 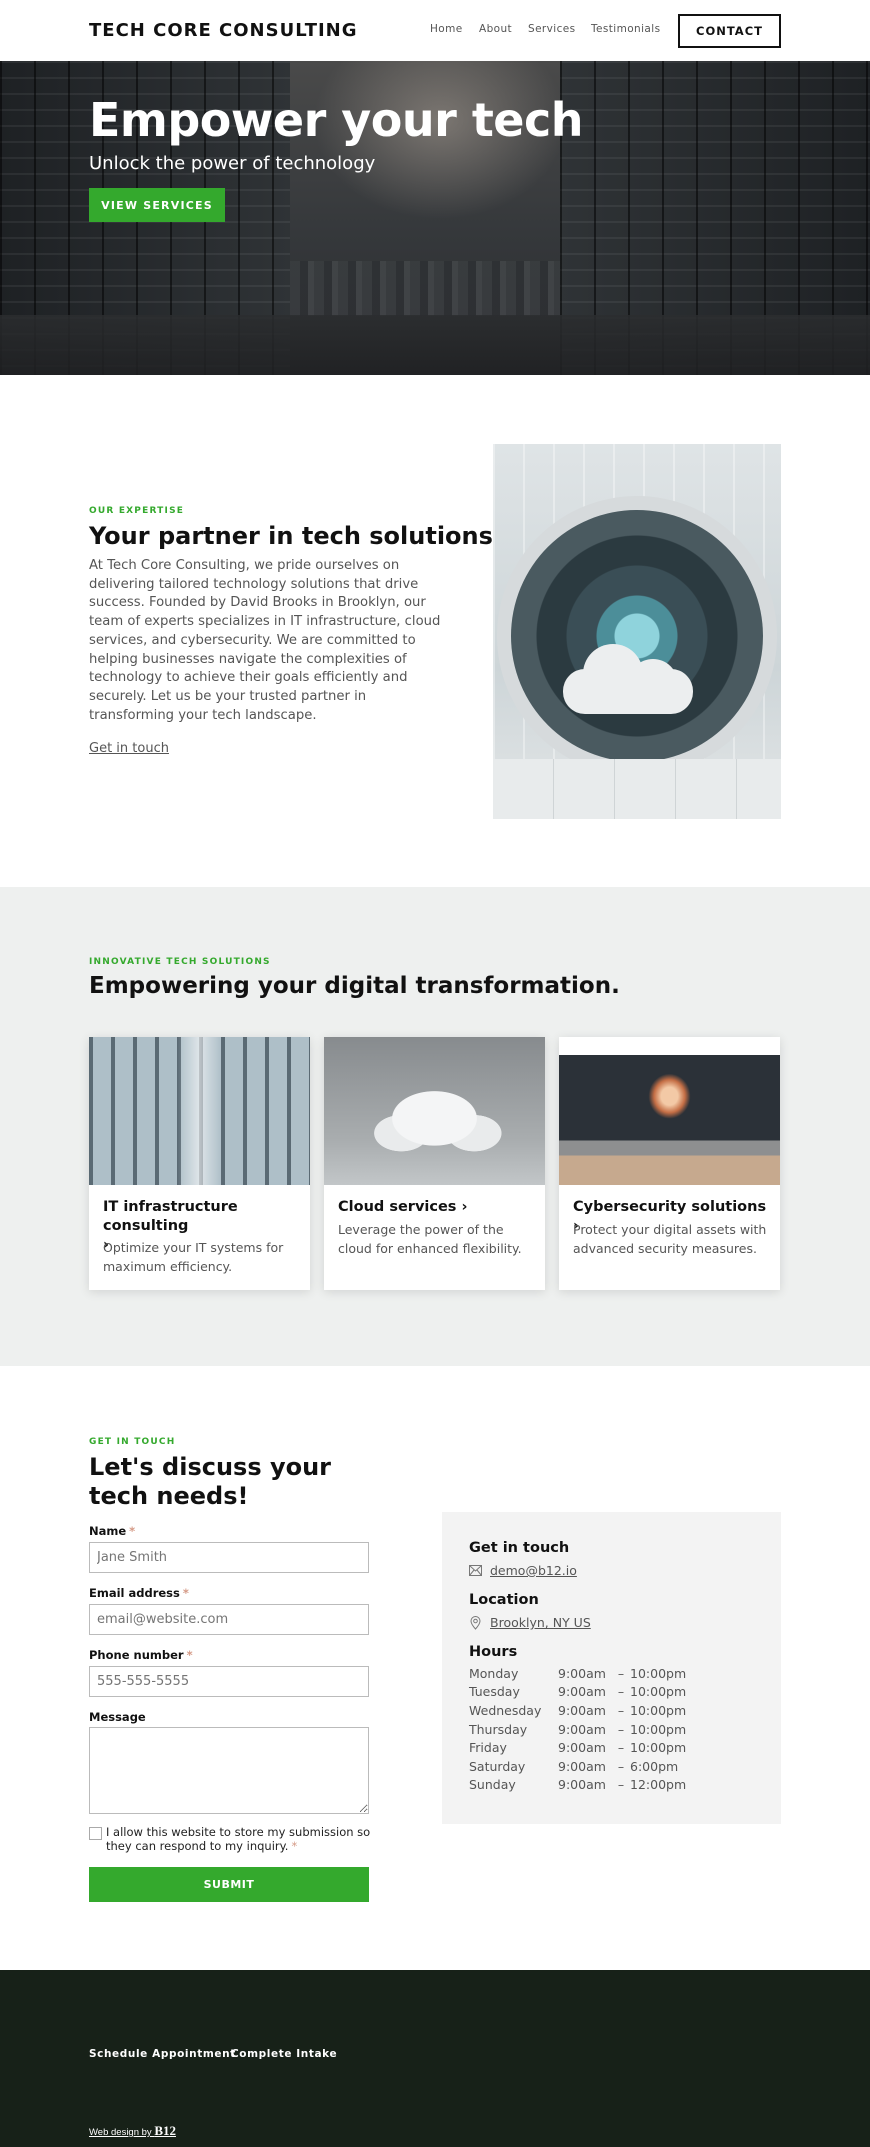 I want to click on nav-testimonials: Testimonials, so click(x=625, y=29).